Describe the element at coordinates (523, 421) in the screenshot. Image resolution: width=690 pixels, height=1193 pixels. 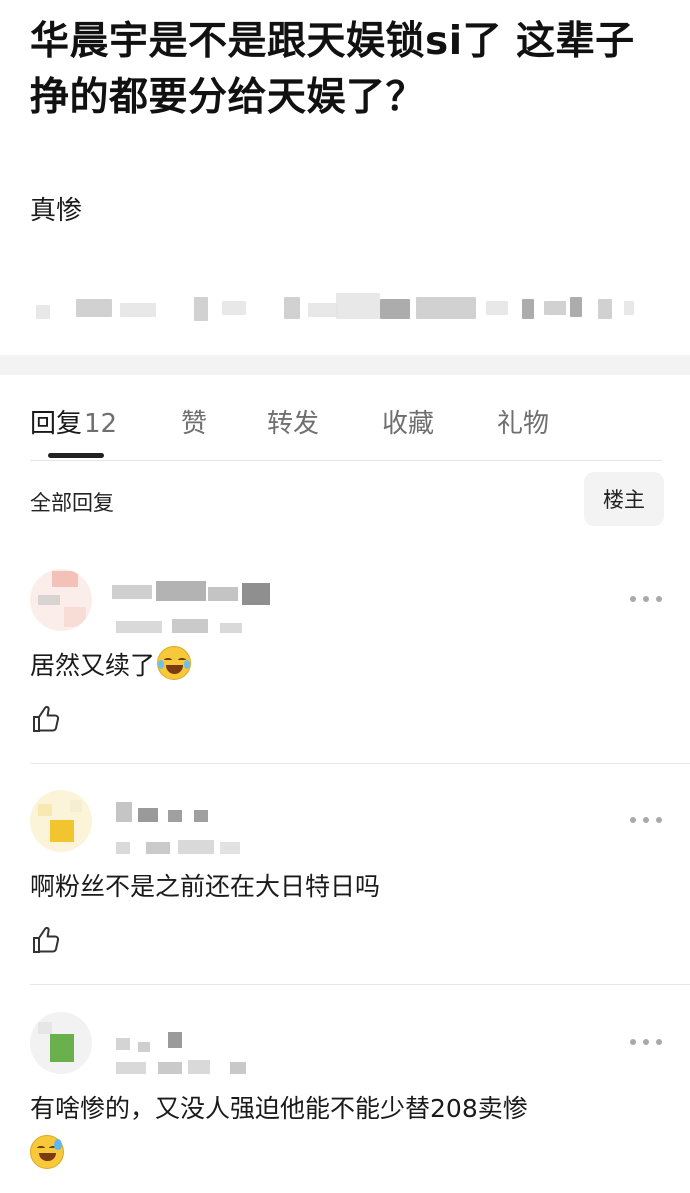
I see `tab-gifts: 礼物` at that location.